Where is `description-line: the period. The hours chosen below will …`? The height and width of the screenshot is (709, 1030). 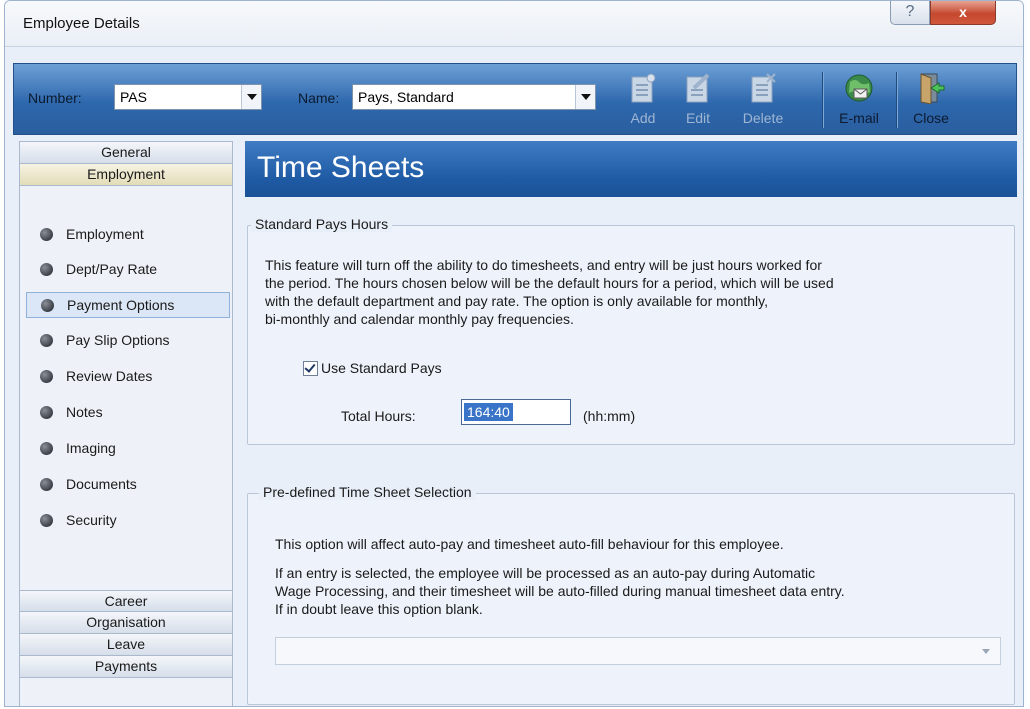 description-line: the period. The hours chosen below will … is located at coordinates (549, 283).